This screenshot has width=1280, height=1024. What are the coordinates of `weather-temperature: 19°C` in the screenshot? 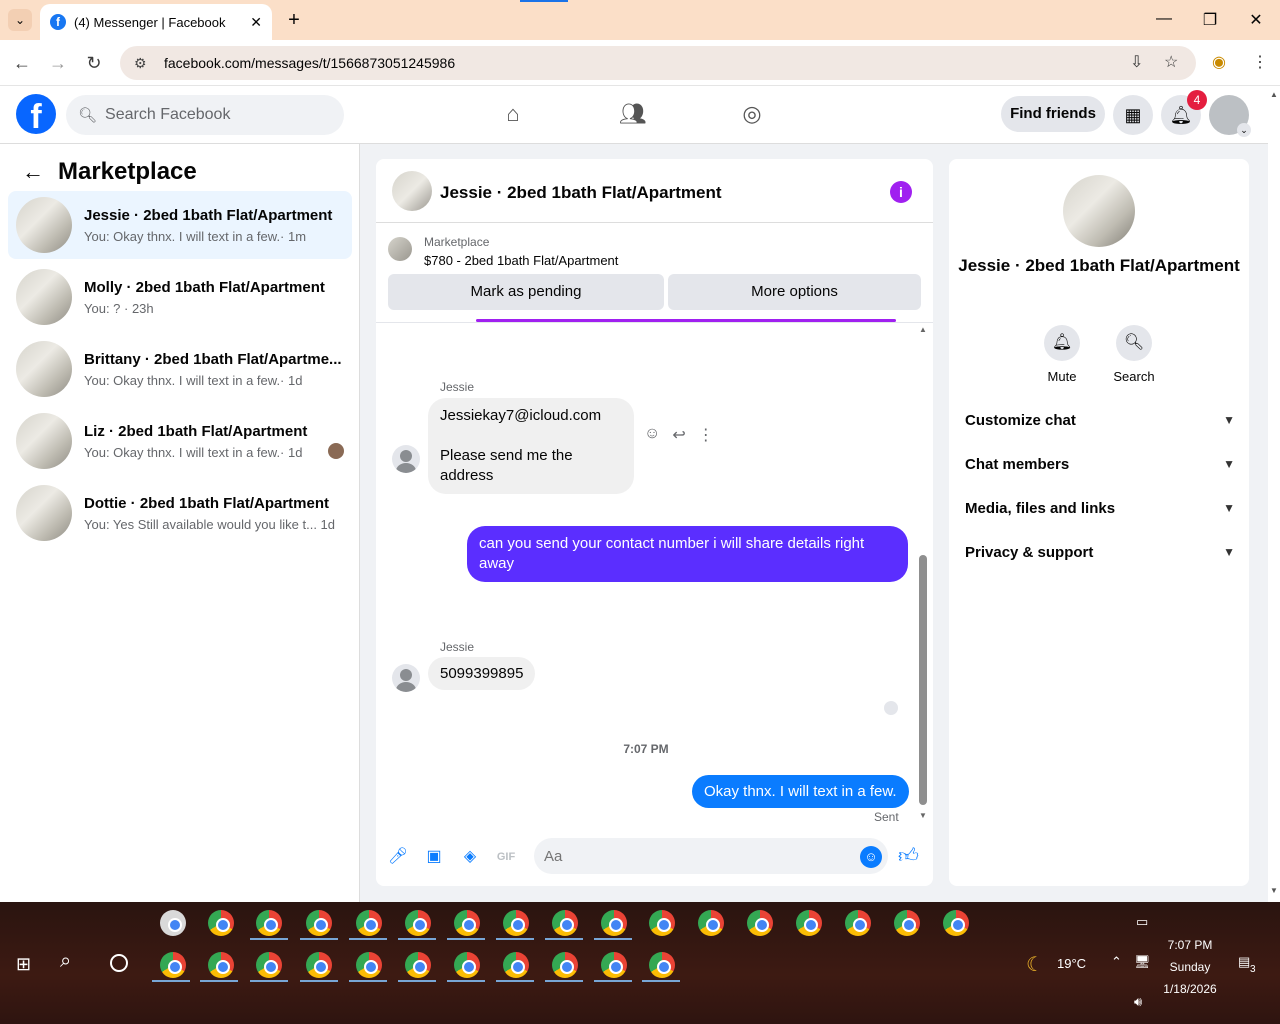 It's located at (1071, 963).